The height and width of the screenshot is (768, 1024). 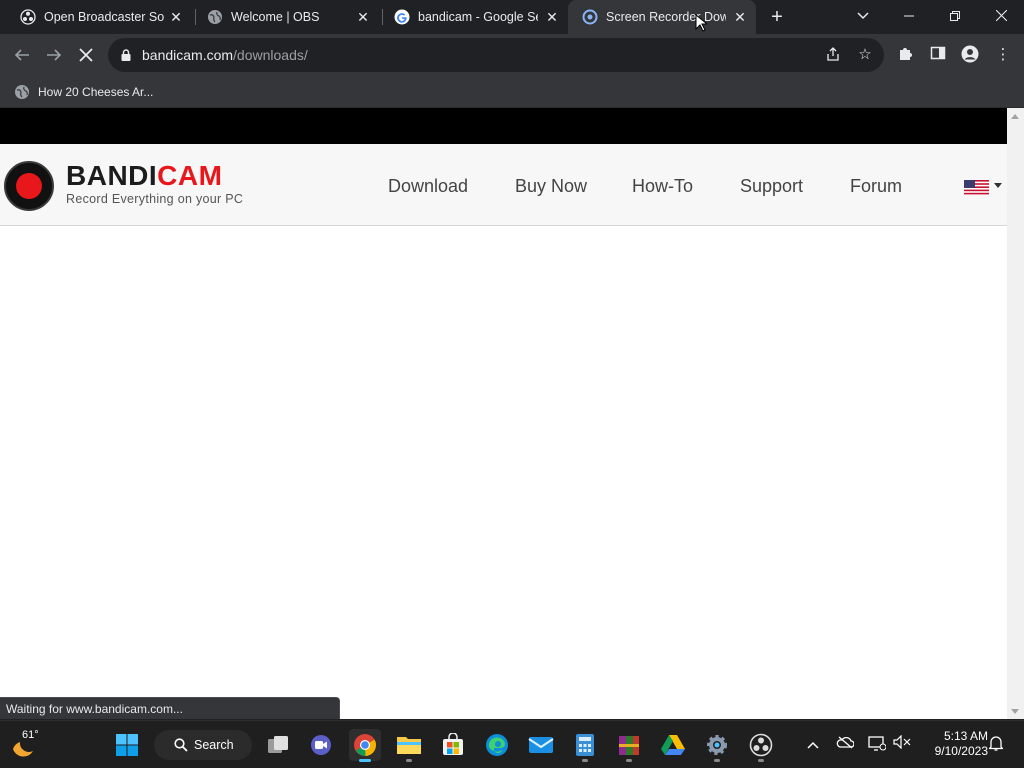 I want to click on network-display-icon, so click(x=877, y=745).